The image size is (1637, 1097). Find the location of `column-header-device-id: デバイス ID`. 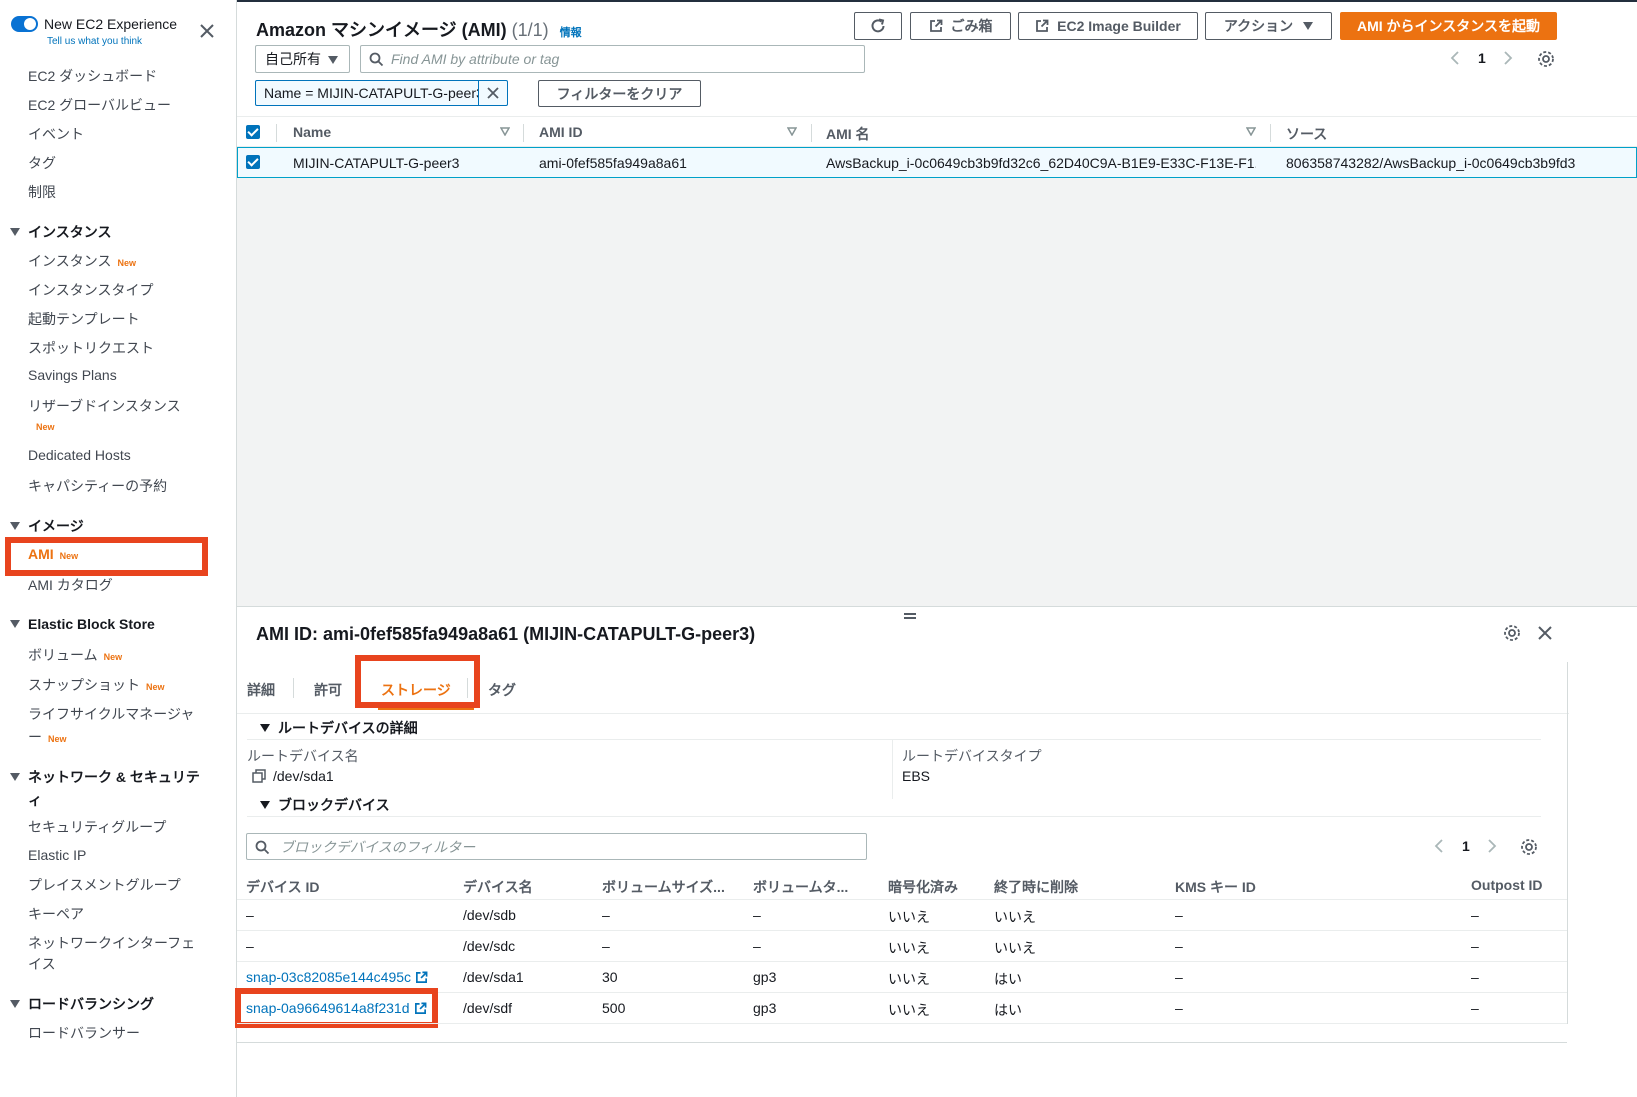

column-header-device-id: デバイス ID is located at coordinates (282, 887).